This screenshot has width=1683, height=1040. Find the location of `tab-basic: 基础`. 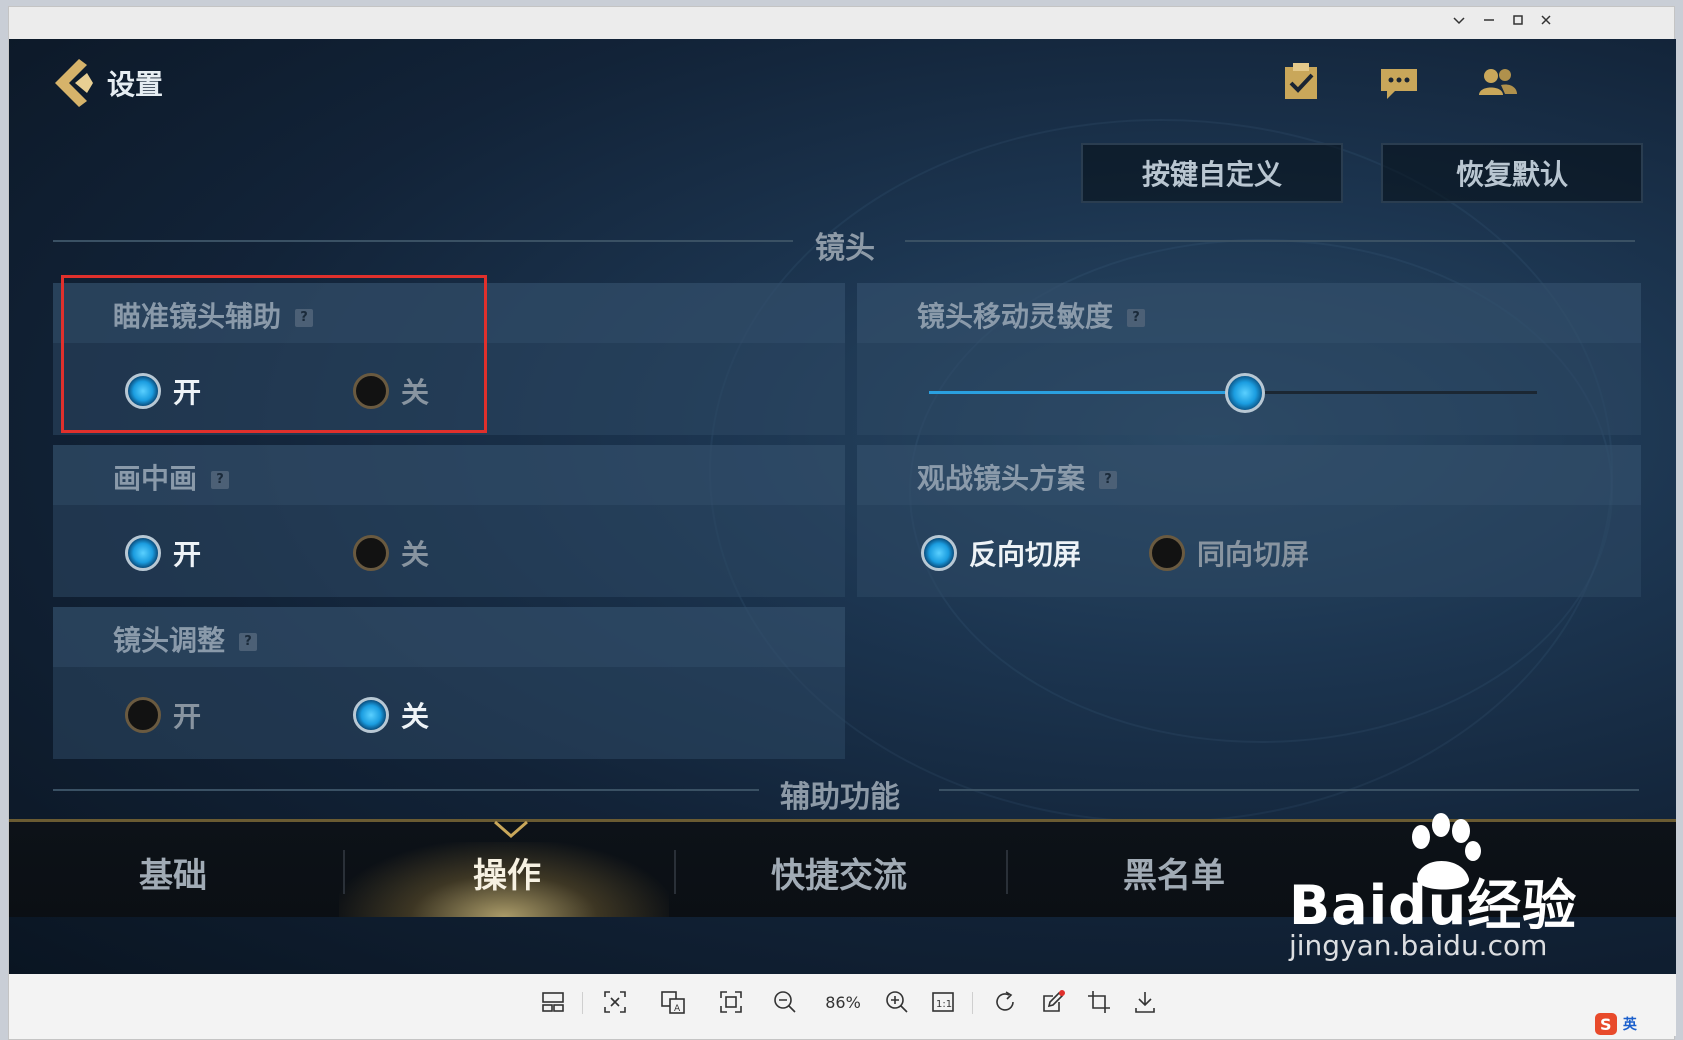

tab-basic: 基础 is located at coordinates (173, 872).